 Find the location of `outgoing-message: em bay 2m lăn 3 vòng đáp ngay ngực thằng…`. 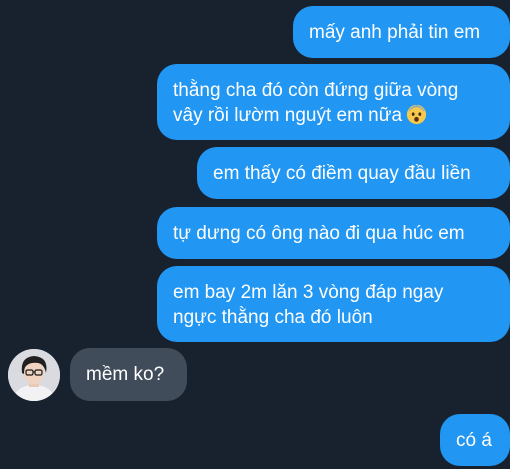

outgoing-message: em bay 2m lăn 3 vòng đáp ngay ngực thằng… is located at coordinates (333, 304).